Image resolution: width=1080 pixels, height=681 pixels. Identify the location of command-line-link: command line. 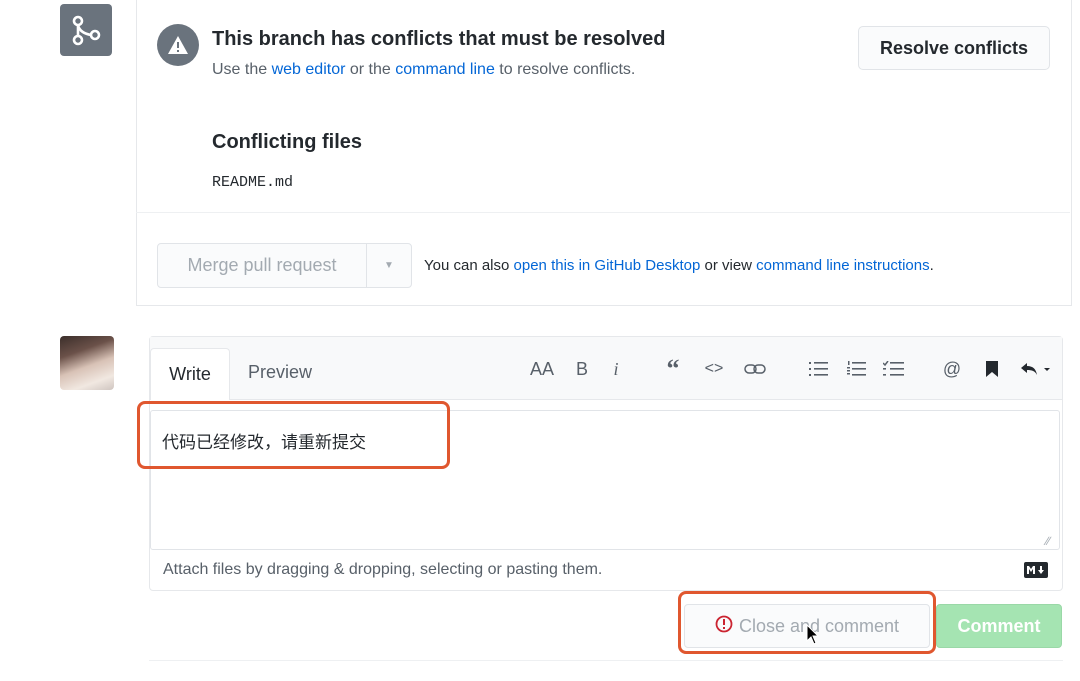
(445, 69).